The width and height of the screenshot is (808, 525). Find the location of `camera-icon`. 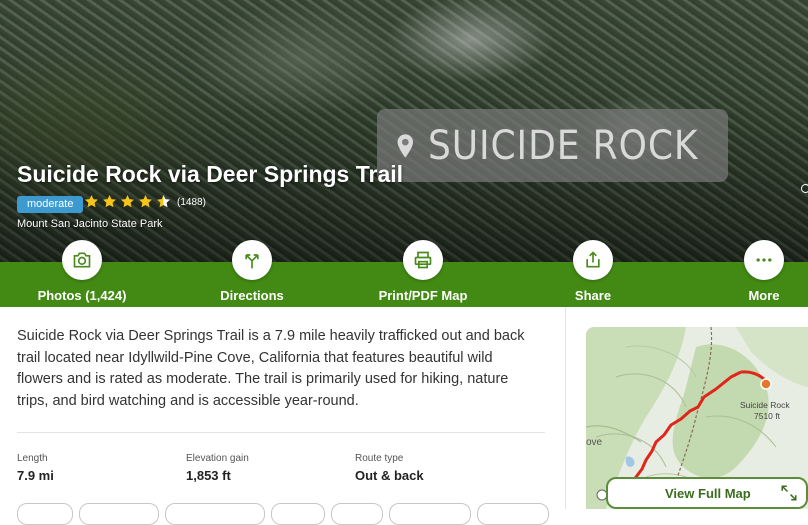

camera-icon is located at coordinates (82, 260).